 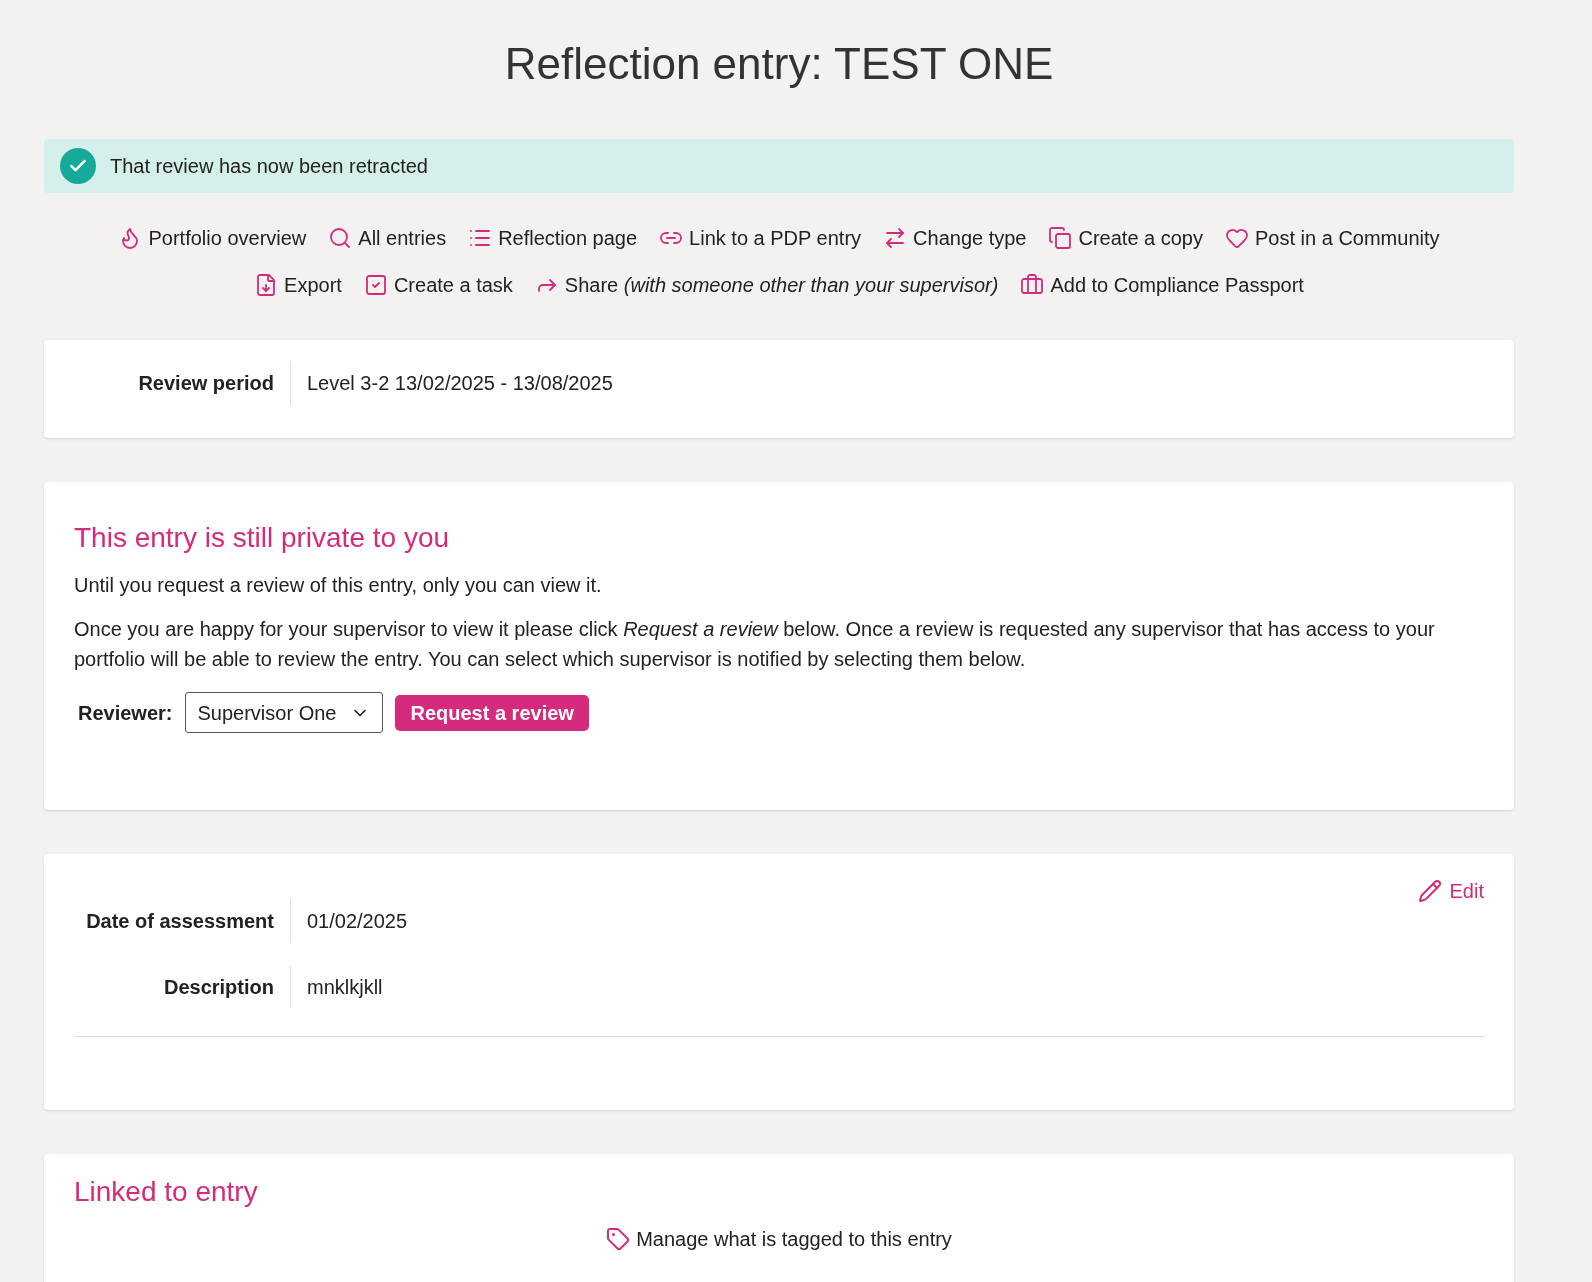 I want to click on field-value: 01/02/2025, so click(x=357, y=921).